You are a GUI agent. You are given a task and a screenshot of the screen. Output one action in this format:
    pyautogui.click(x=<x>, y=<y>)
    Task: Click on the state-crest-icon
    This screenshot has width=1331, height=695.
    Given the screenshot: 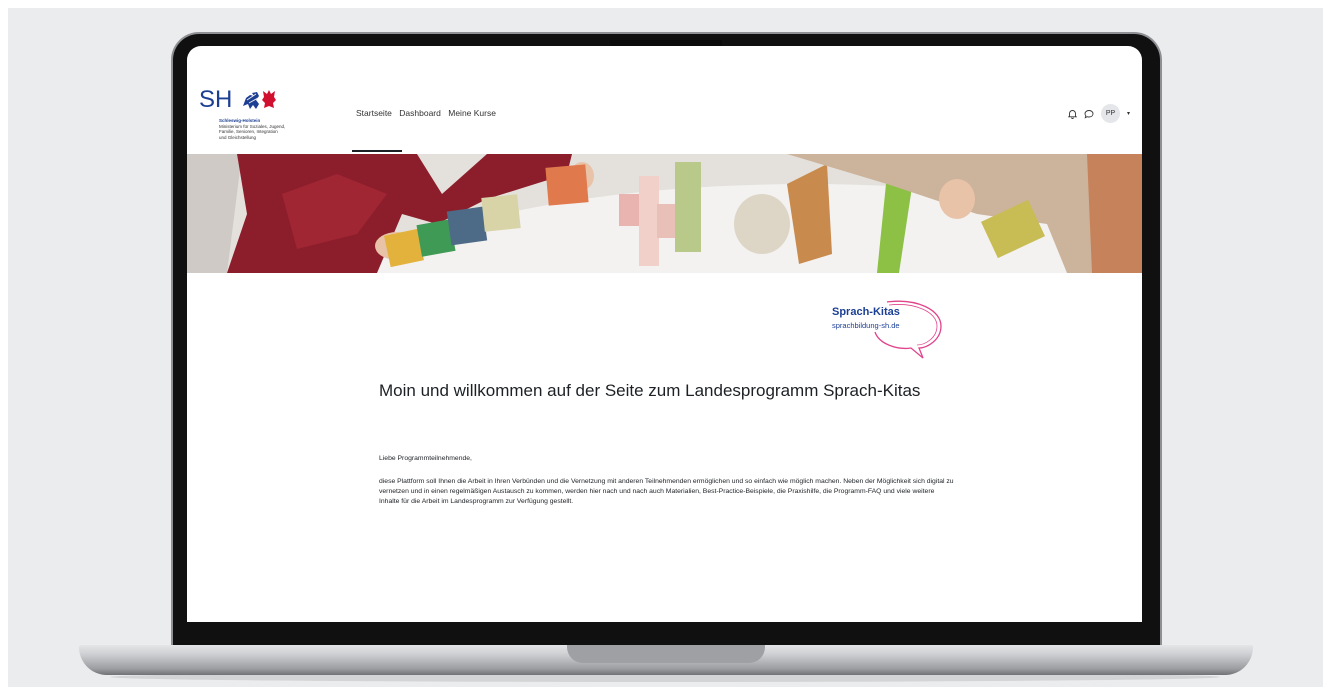 What is the action you would take?
    pyautogui.click(x=259, y=99)
    